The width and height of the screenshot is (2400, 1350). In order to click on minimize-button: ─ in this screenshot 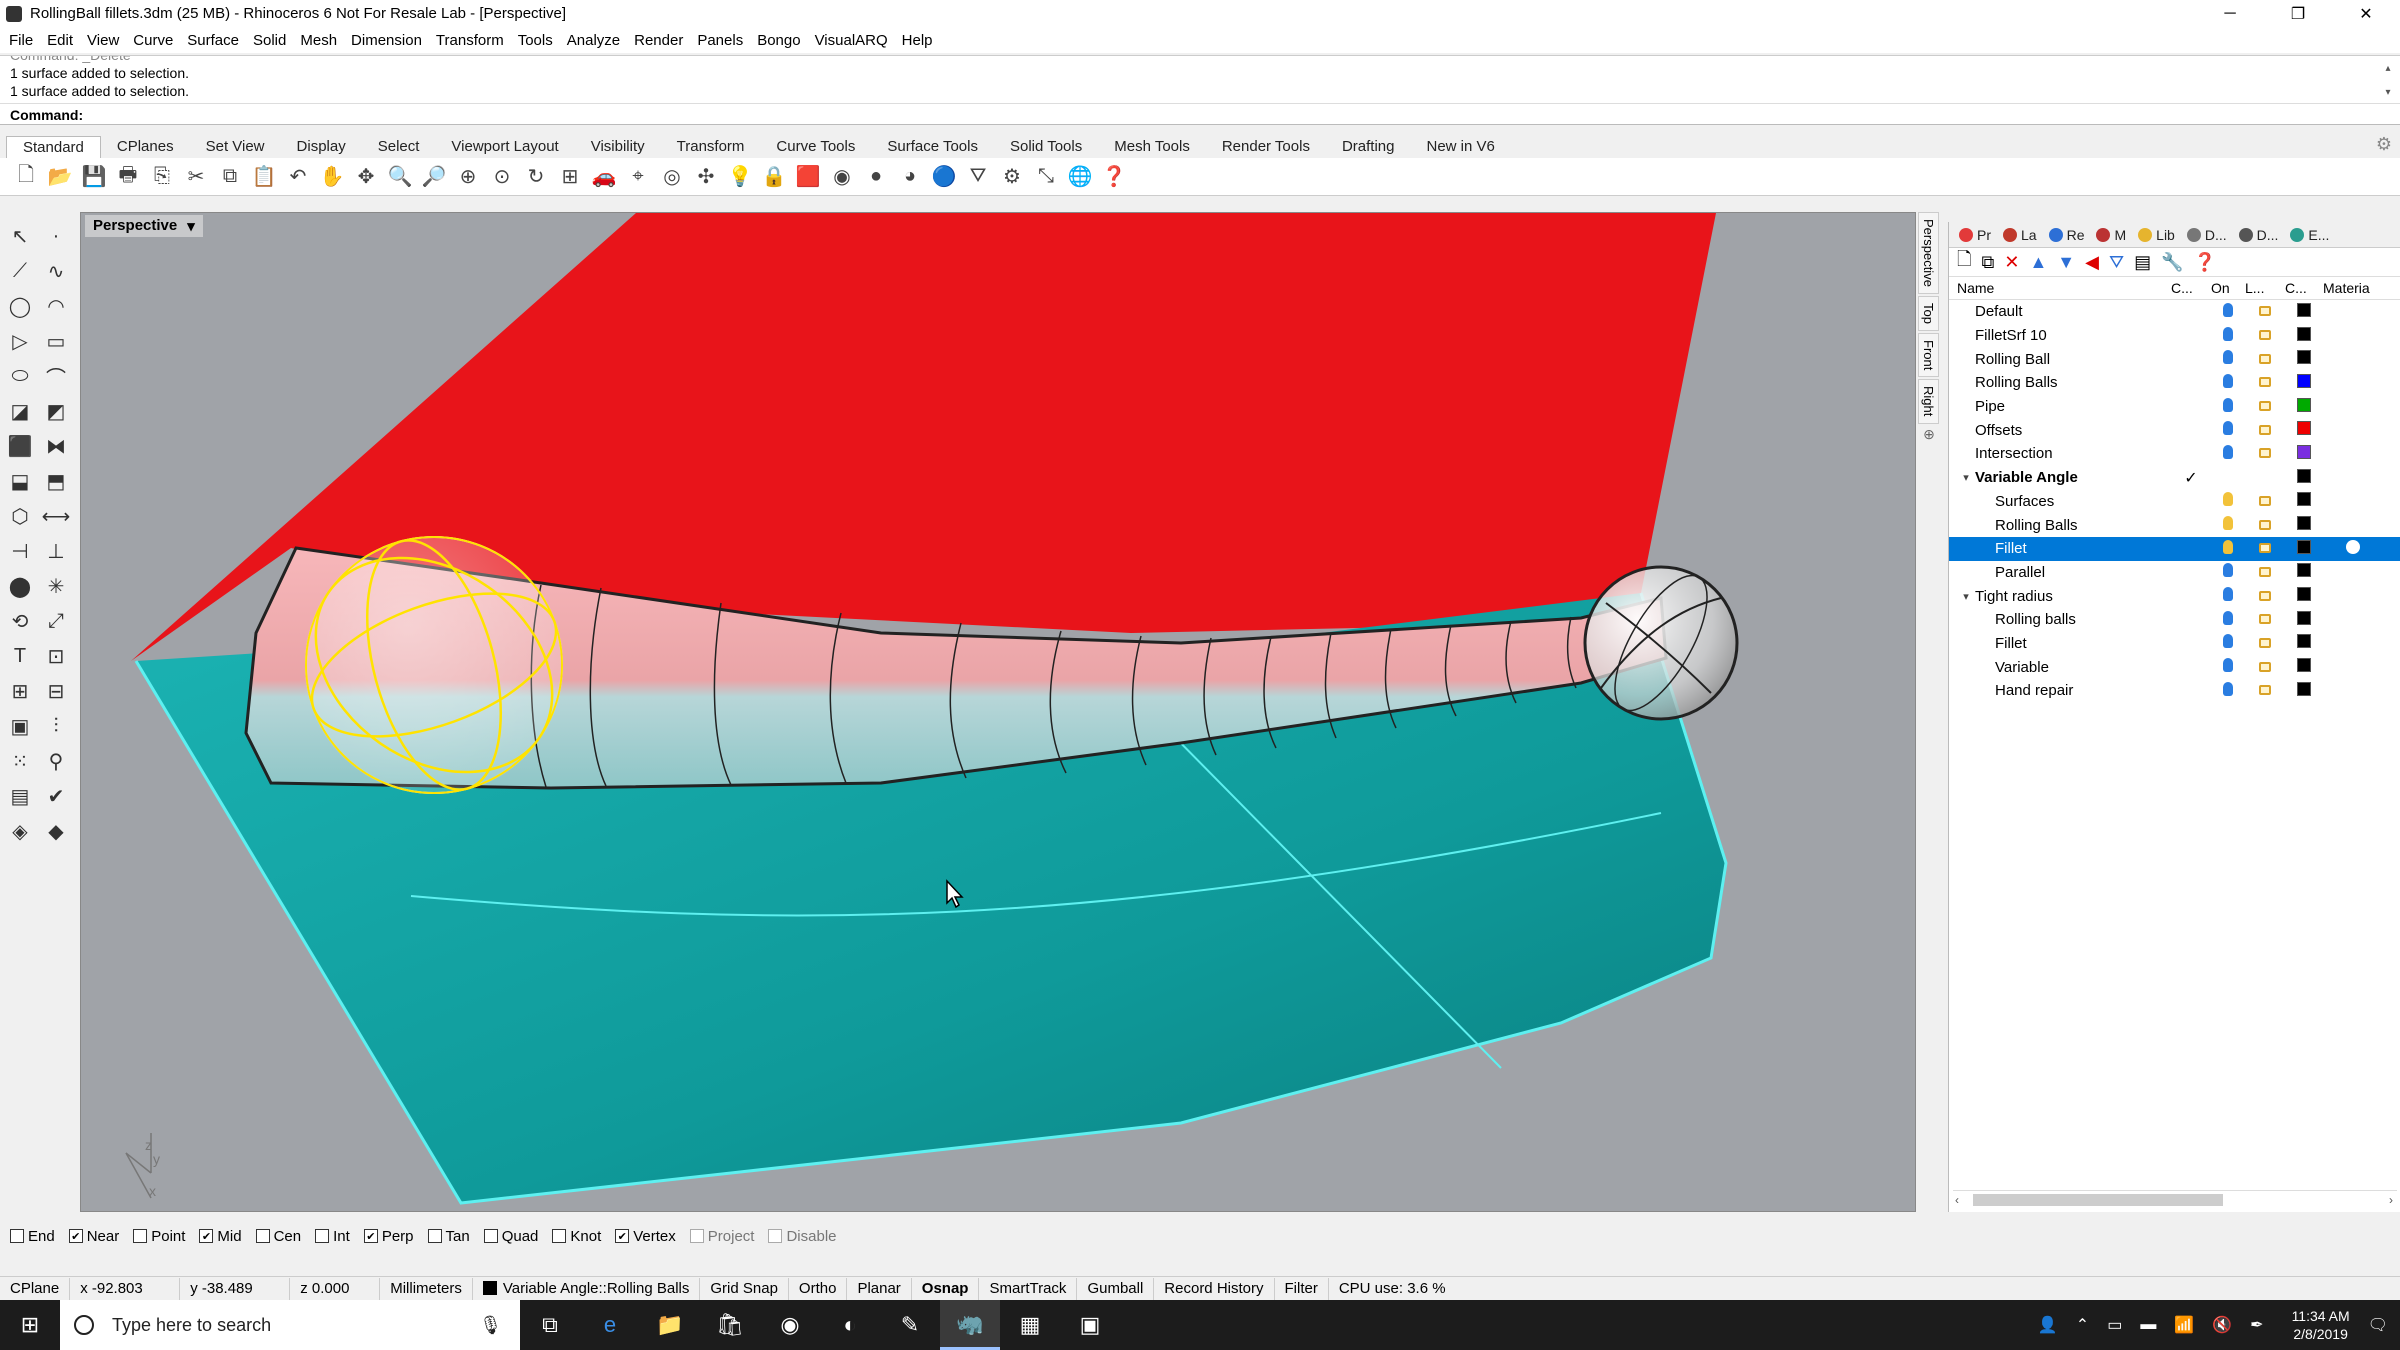, I will do `click(2230, 13)`.